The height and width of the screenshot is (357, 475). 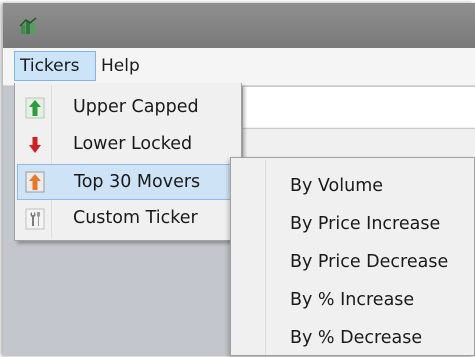 I want to click on submenu-item-label: By % Increase, so click(x=352, y=300).